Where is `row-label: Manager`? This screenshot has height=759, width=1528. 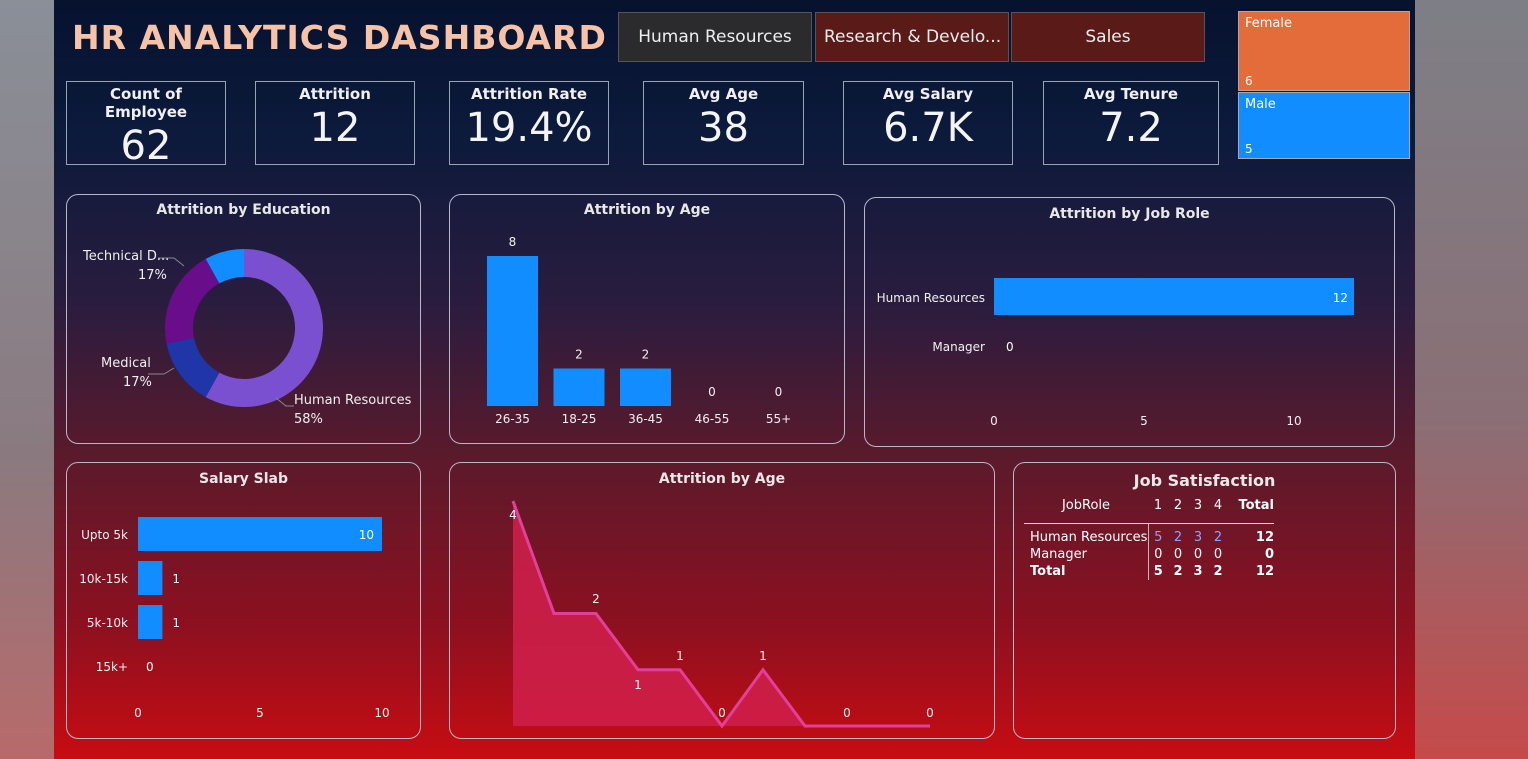
row-label: Manager is located at coordinates (1058, 554).